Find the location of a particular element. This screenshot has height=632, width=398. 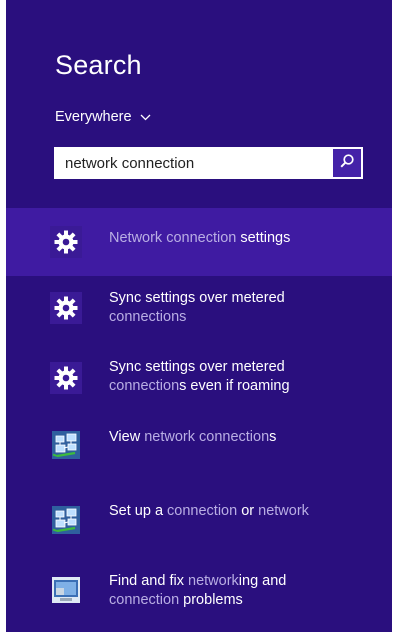

search-box is located at coordinates (208, 163).